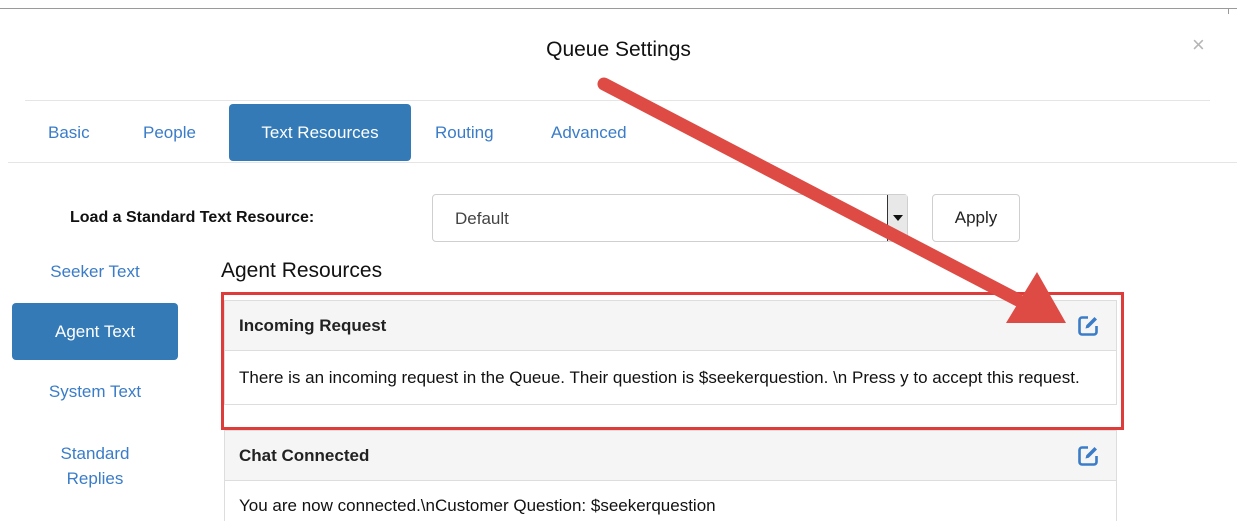 This screenshot has width=1237, height=521. I want to click on window-top-edge, so click(618, 7).